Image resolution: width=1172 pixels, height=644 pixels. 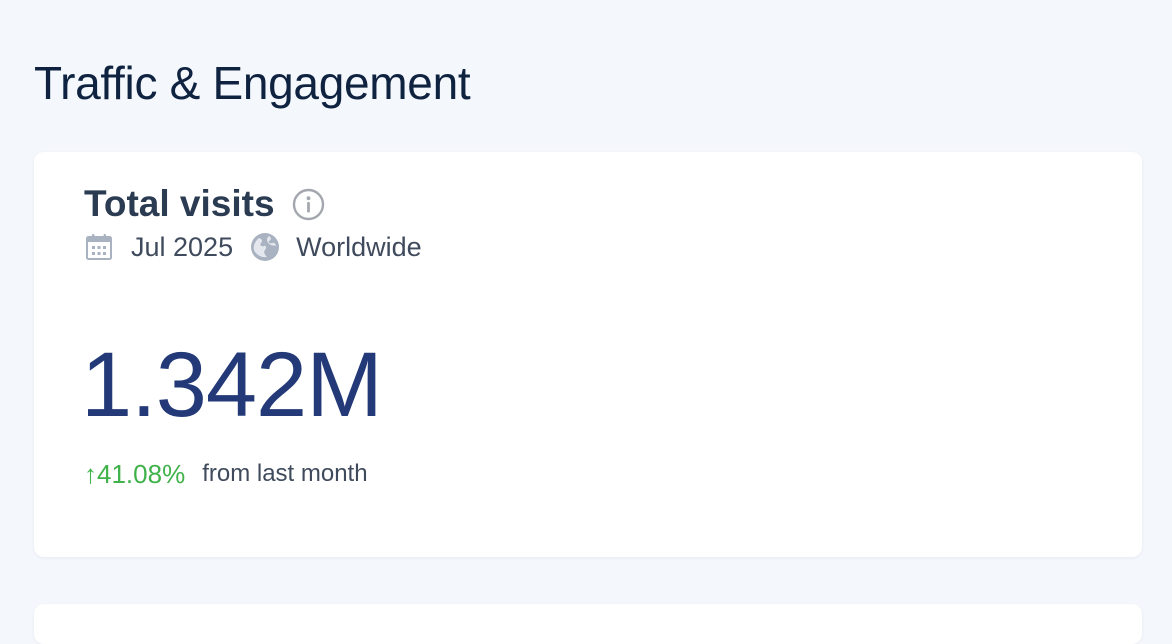 What do you see at coordinates (252, 83) in the screenshot?
I see `page-title: Traffic & Engagement` at bounding box center [252, 83].